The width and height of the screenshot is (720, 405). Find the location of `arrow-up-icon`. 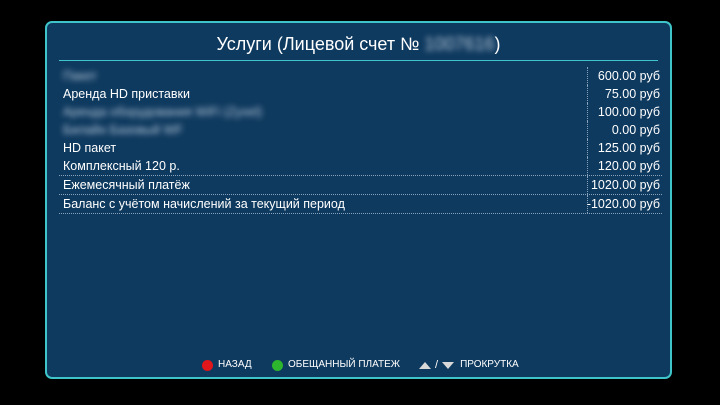

arrow-up-icon is located at coordinates (425, 365).